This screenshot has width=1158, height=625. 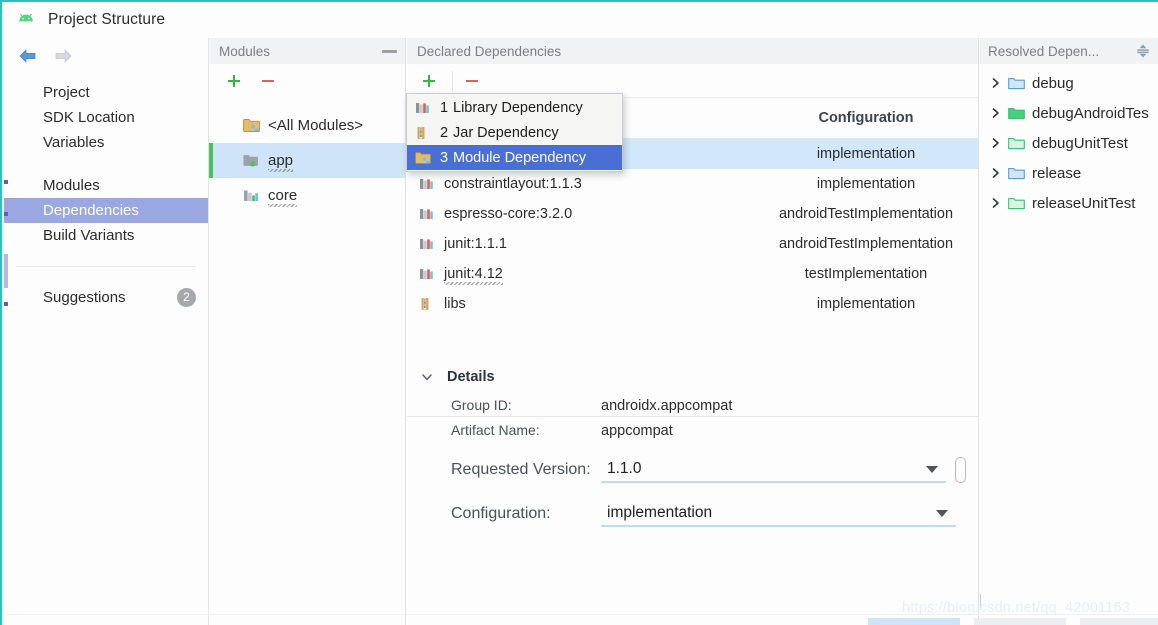 I want to click on resolved-row-release-unit-test: releaseUnitTest, so click(x=1069, y=203).